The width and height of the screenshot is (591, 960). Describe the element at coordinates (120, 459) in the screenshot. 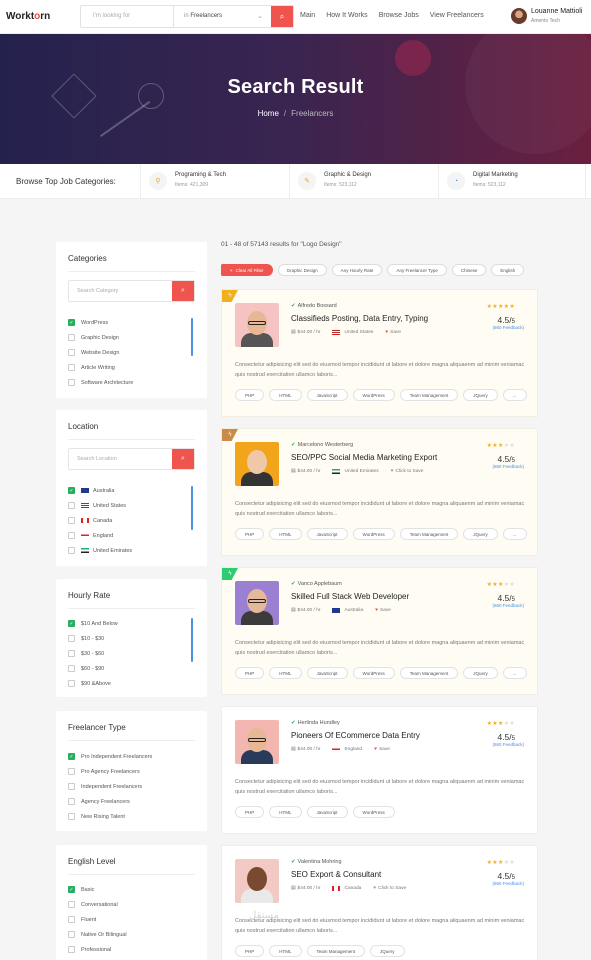

I see `location-search-input: Search Location` at that location.